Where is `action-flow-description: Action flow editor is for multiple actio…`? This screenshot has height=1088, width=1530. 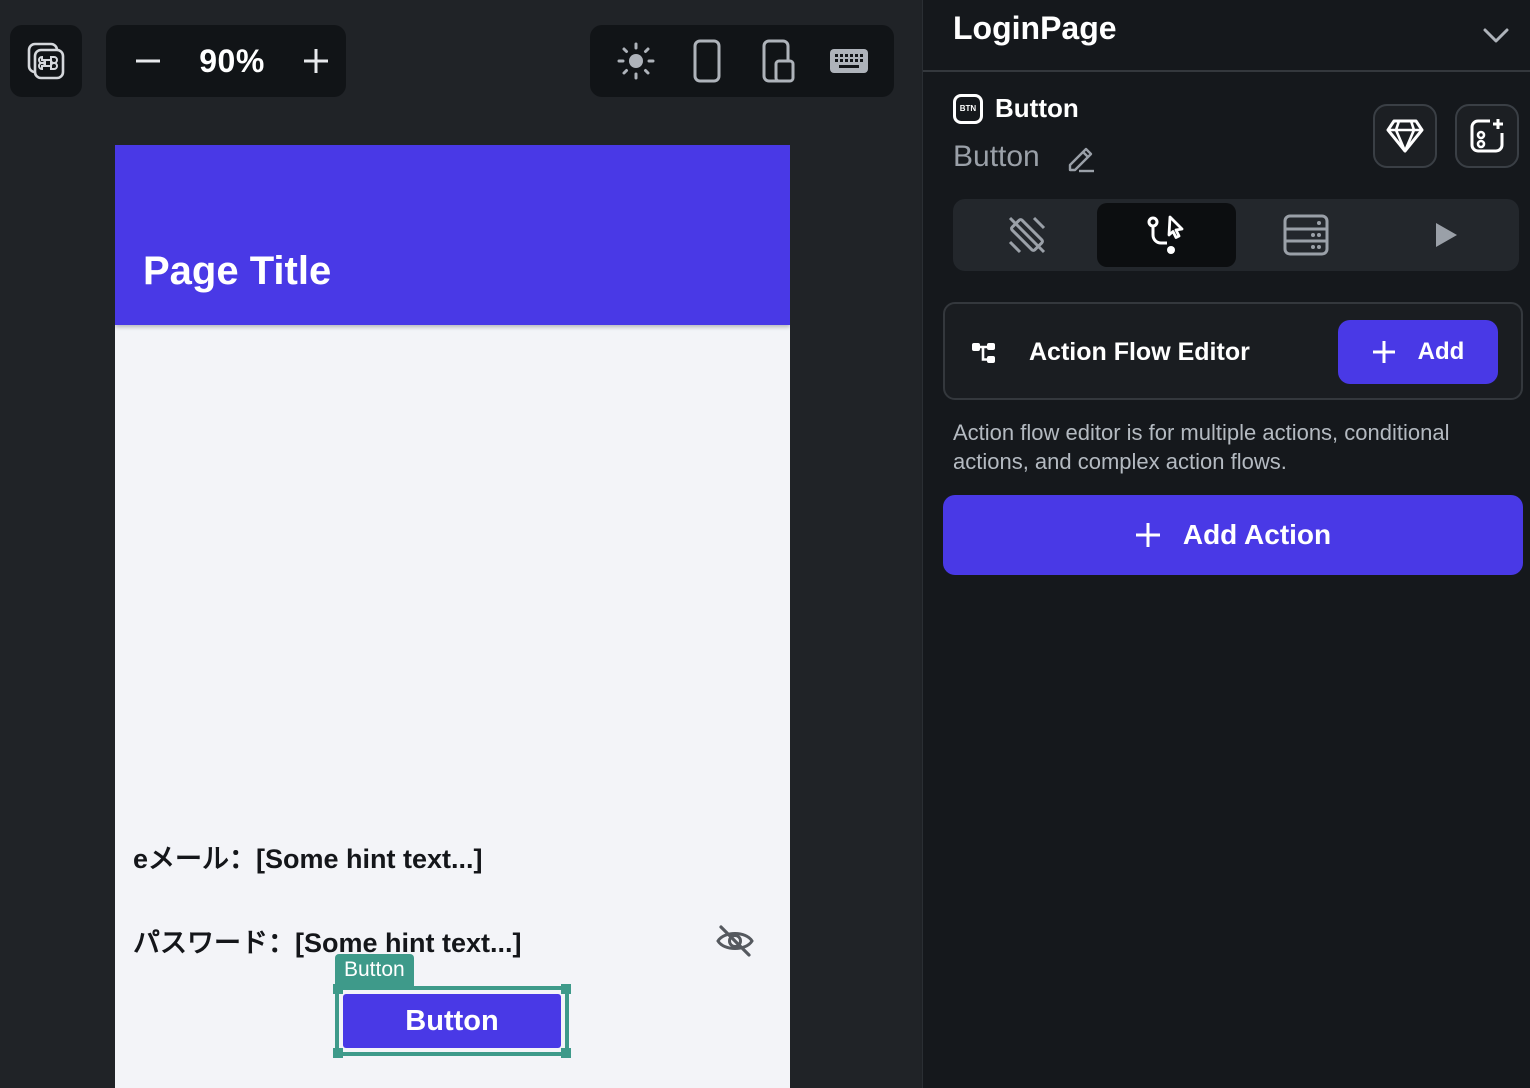
action-flow-description: Action flow editor is for multiple actio… is located at coordinates (1201, 447).